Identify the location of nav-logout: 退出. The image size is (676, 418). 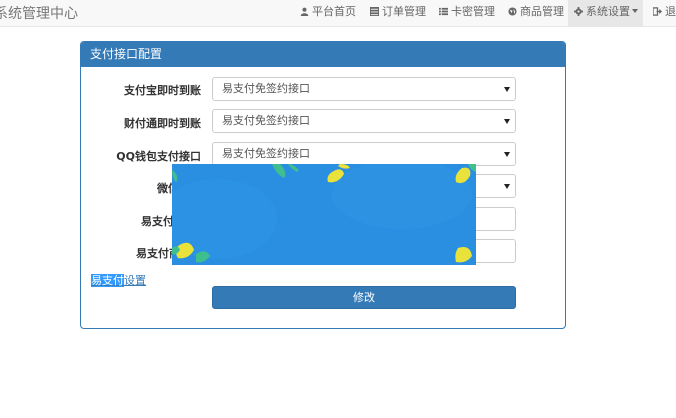
(661, 13).